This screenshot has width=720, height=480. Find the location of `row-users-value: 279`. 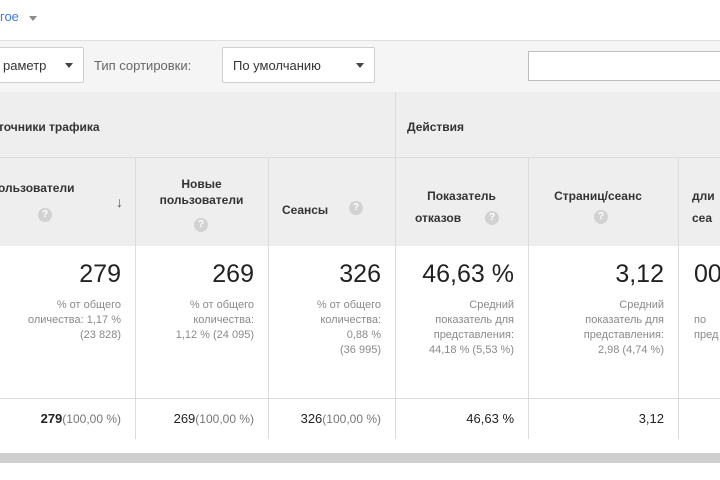

row-users-value: 279 is located at coordinates (51, 418).